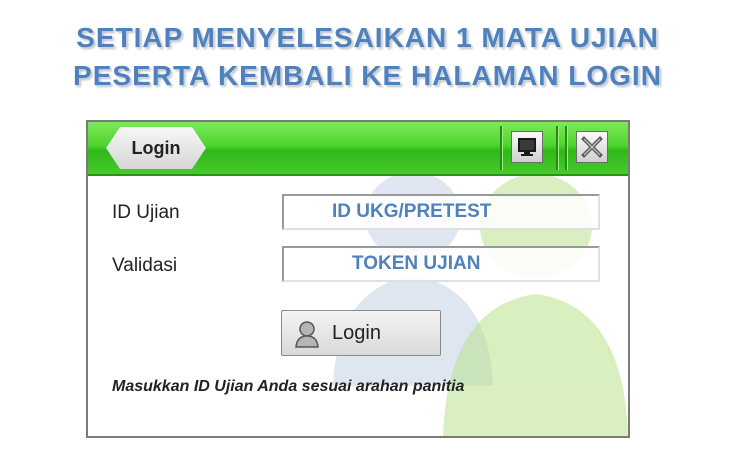 This screenshot has height=453, width=735. I want to click on login-button: Login, so click(361, 333).